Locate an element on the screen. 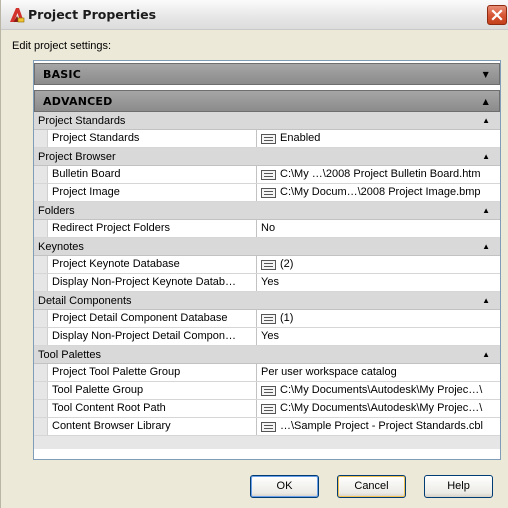 Image resolution: width=508 pixels, height=508 pixels. property-value-text: C:\My …\2008 Project Bulletin Board.htm is located at coordinates (380, 174).